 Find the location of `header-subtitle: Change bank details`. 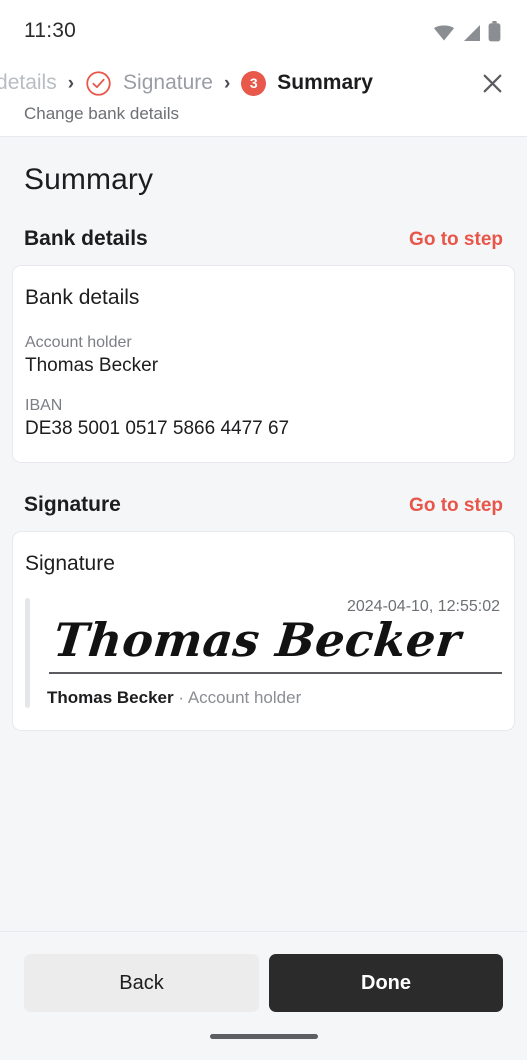

header-subtitle: Change bank details is located at coordinates (102, 113).